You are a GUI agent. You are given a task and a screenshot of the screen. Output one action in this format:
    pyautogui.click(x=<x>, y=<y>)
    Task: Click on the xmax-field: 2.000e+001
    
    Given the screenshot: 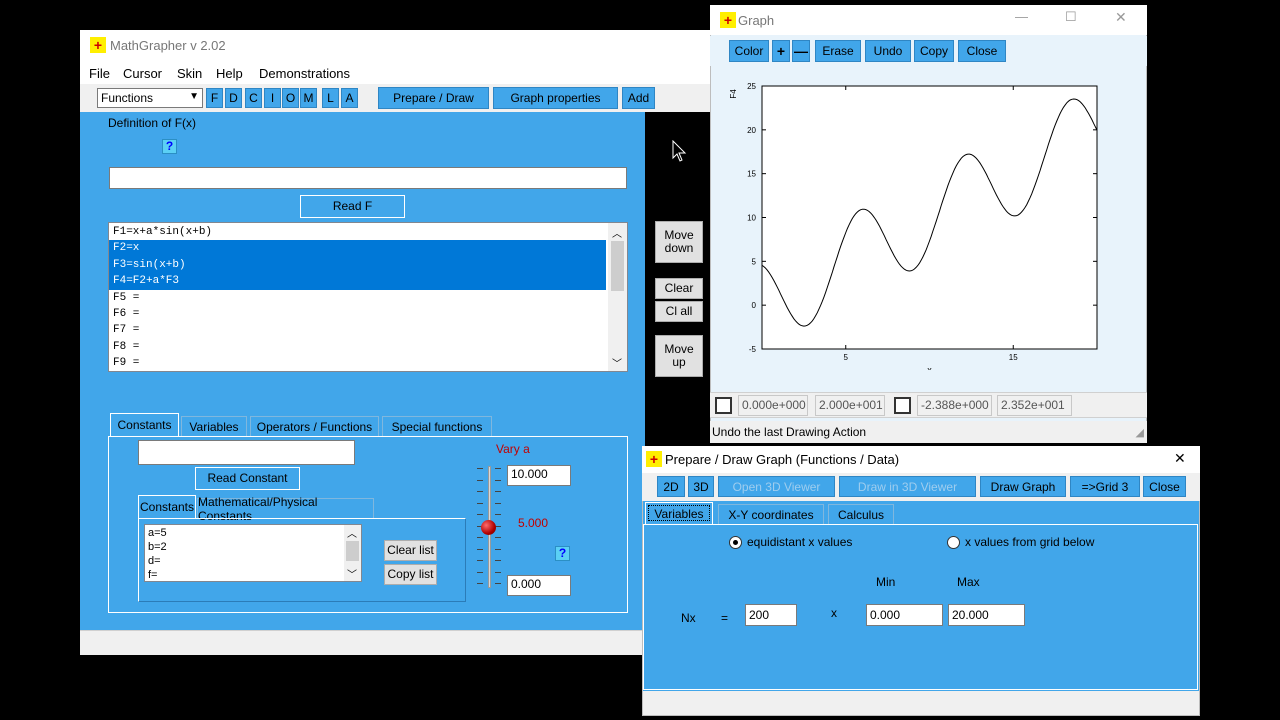 What is the action you would take?
    pyautogui.click(x=850, y=405)
    